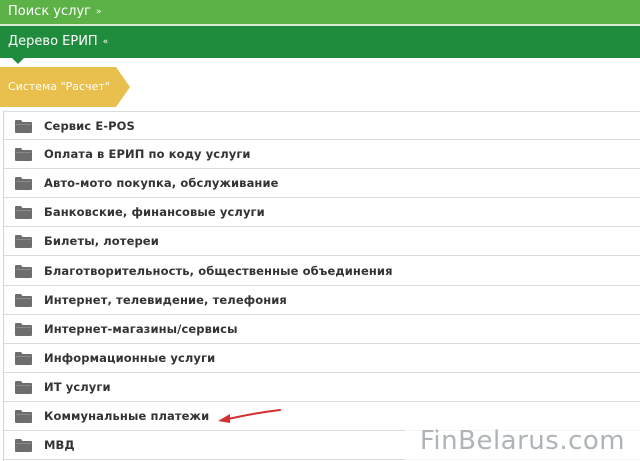 This screenshot has height=461, width=640. What do you see at coordinates (320, 42) in the screenshot?
I see `erip-tree-toggle: Дерево ЕРИП «` at bounding box center [320, 42].